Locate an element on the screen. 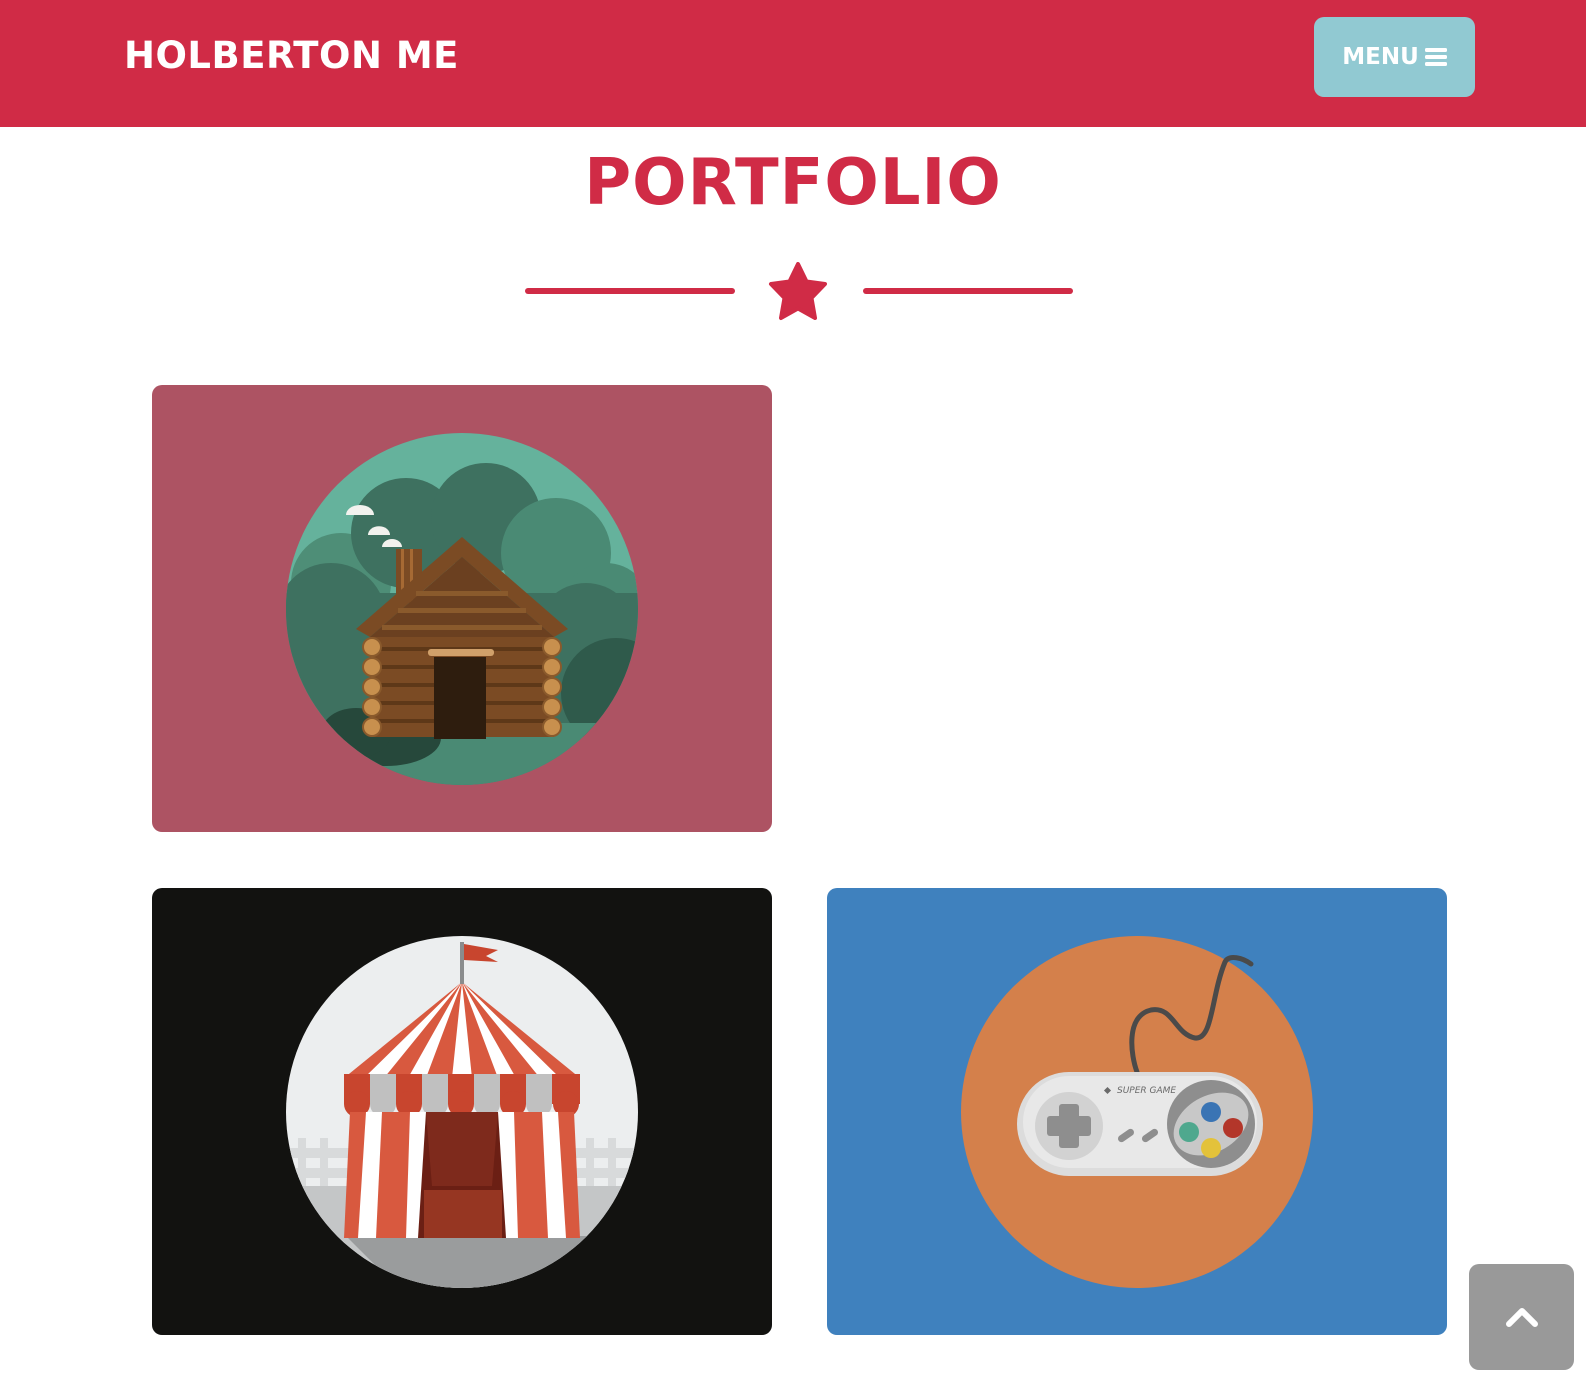 Image resolution: width=1586 pixels, height=1382 pixels. brand-logo-link: HOLBERTON ME is located at coordinates (291, 55).